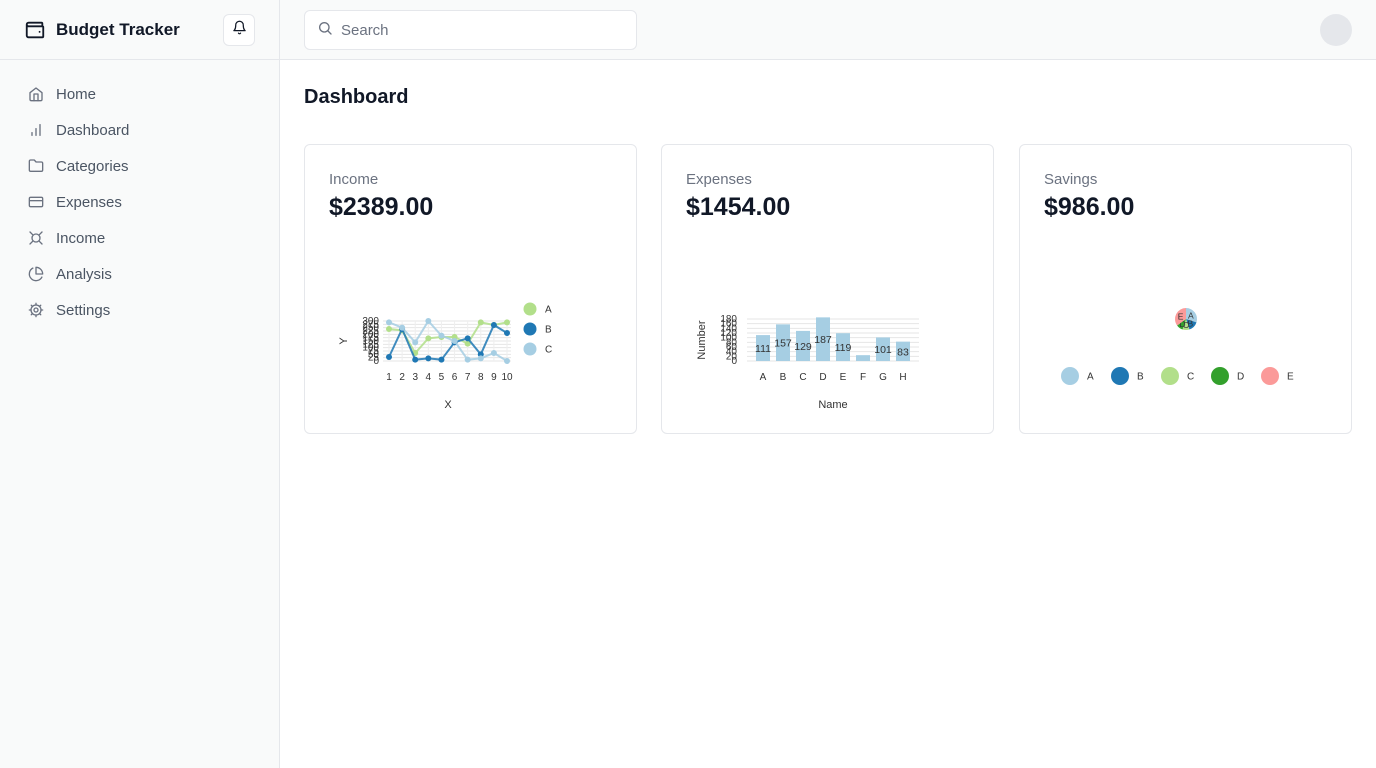  I want to click on x-tick-label: A, so click(763, 377).